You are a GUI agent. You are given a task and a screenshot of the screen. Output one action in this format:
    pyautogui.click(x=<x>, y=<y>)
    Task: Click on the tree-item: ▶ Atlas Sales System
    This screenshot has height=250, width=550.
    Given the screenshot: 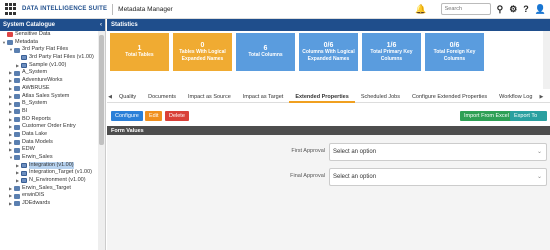 What is the action you would take?
    pyautogui.click(x=49, y=97)
    